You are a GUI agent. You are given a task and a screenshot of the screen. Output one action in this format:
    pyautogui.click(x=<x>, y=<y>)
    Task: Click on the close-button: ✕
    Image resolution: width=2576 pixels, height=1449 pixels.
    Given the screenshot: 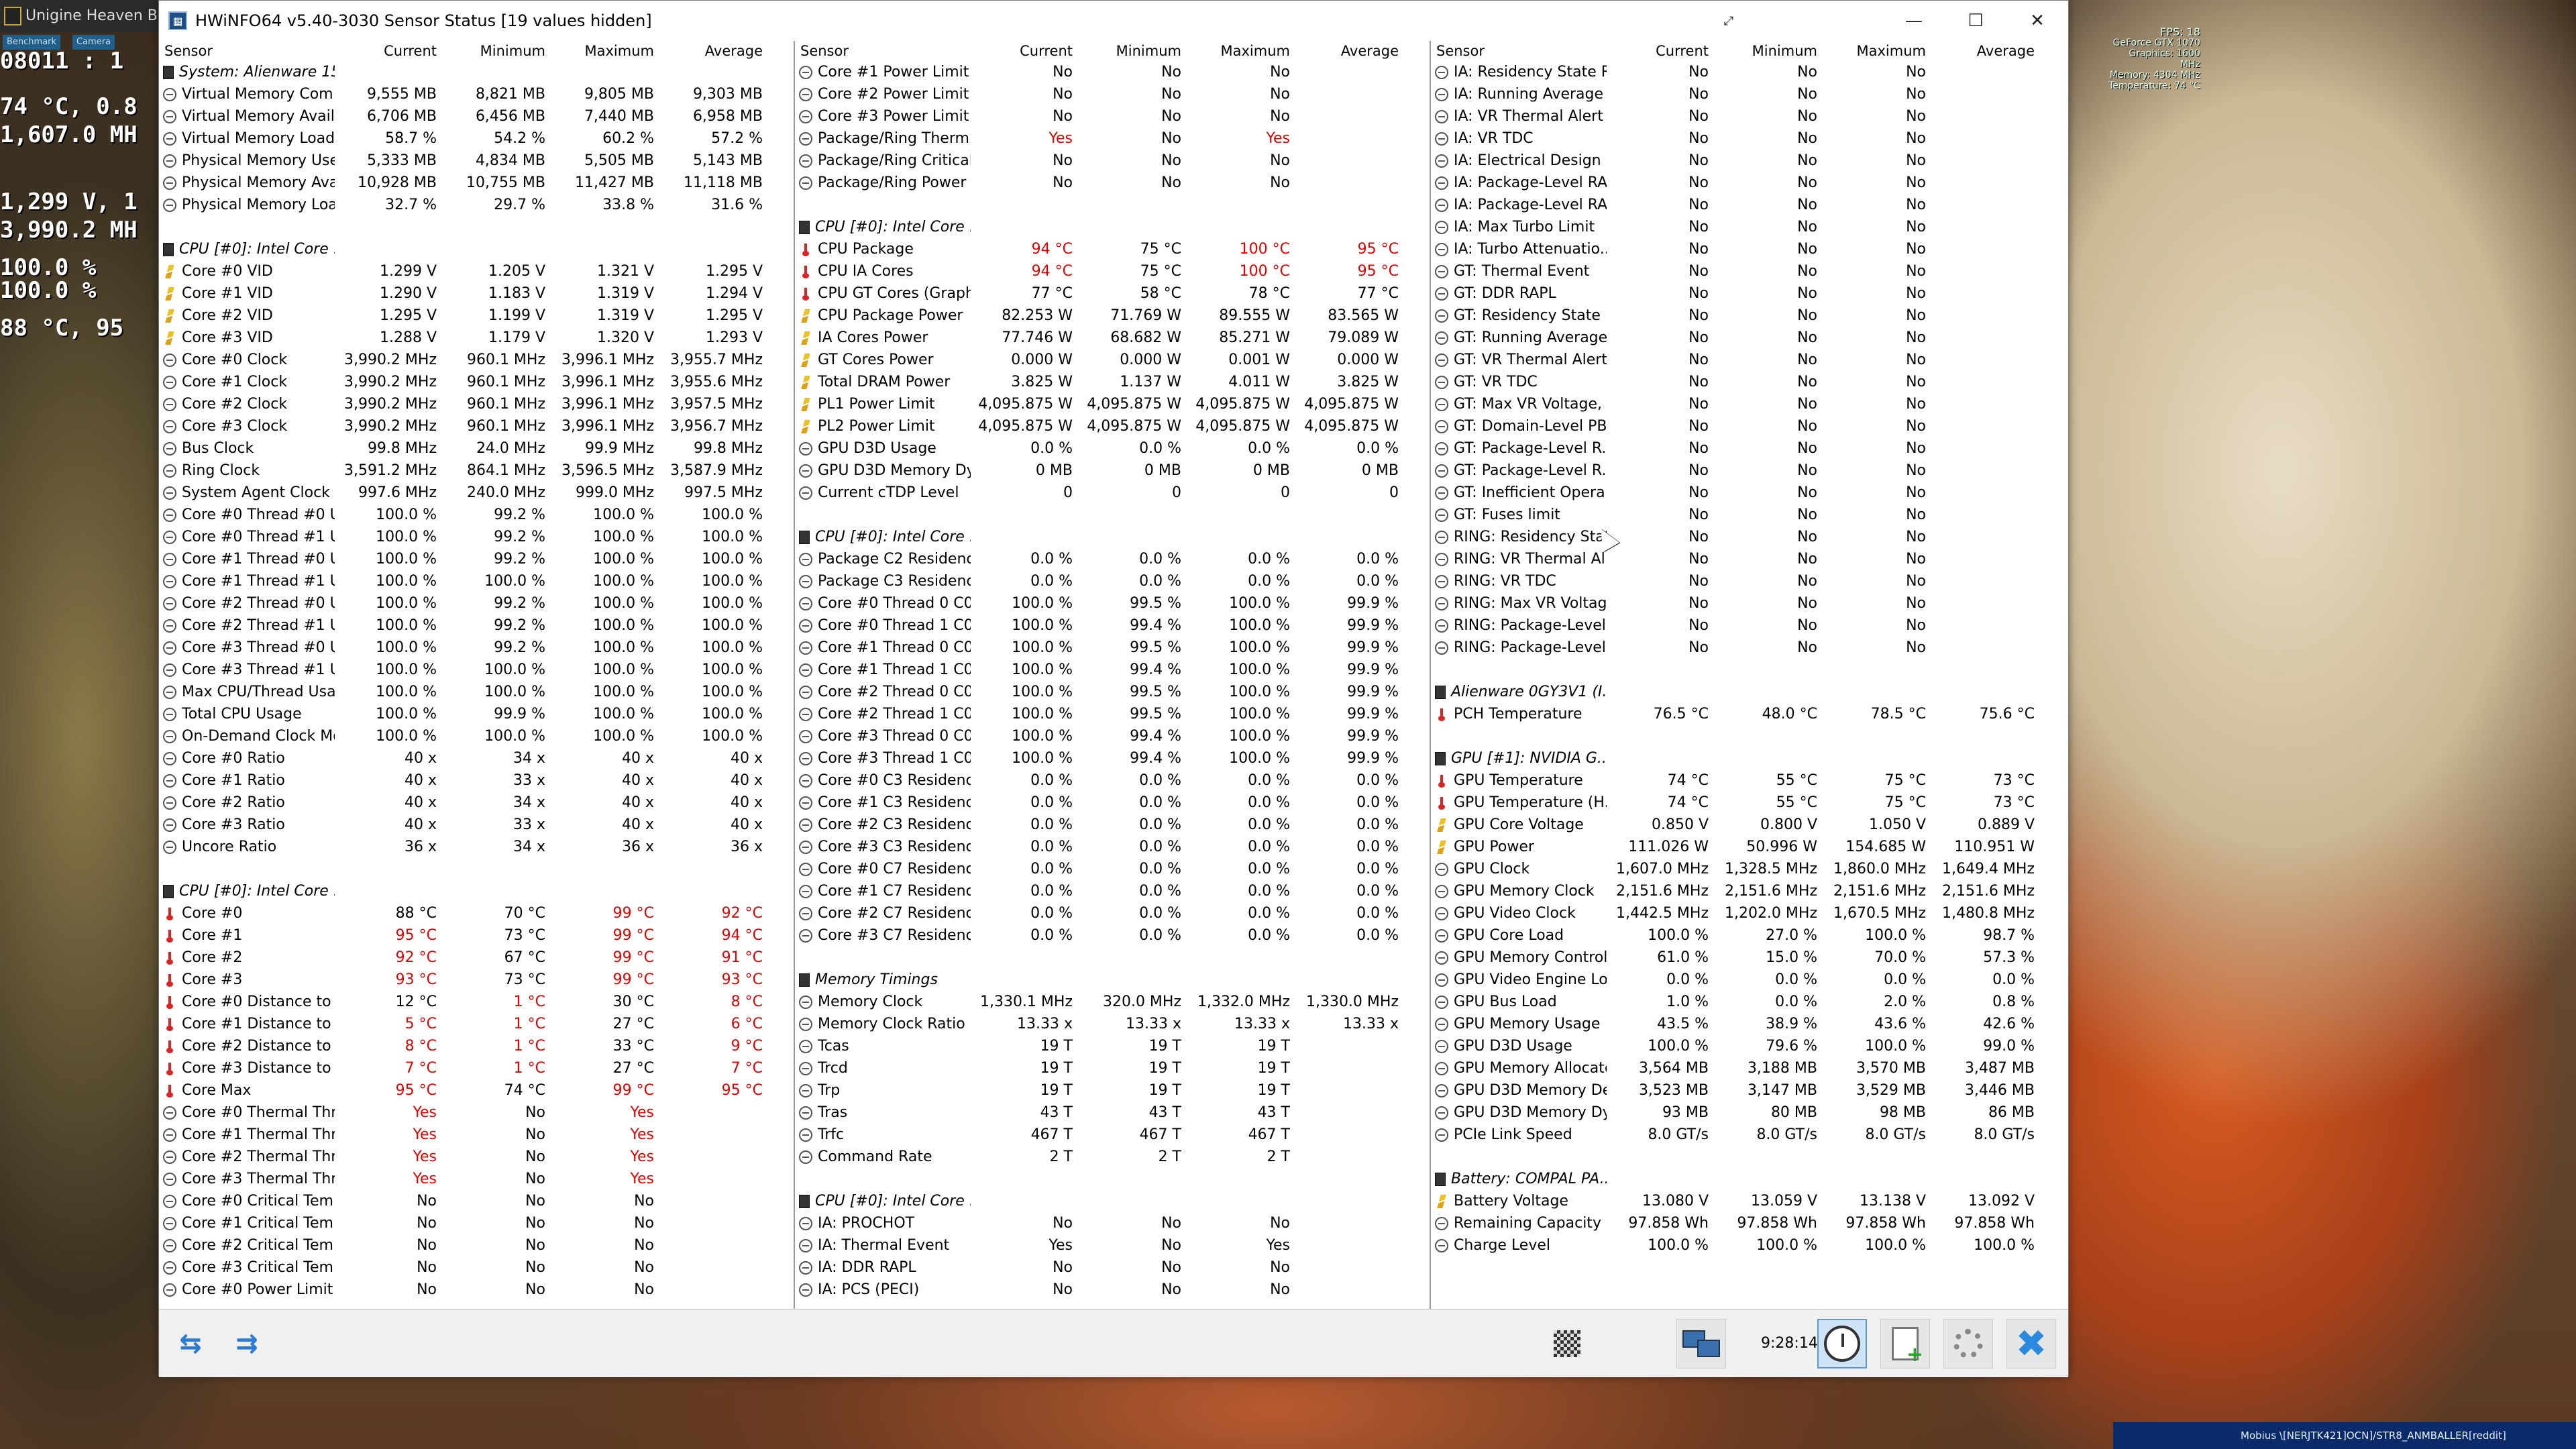 What is the action you would take?
    pyautogui.click(x=2037, y=21)
    